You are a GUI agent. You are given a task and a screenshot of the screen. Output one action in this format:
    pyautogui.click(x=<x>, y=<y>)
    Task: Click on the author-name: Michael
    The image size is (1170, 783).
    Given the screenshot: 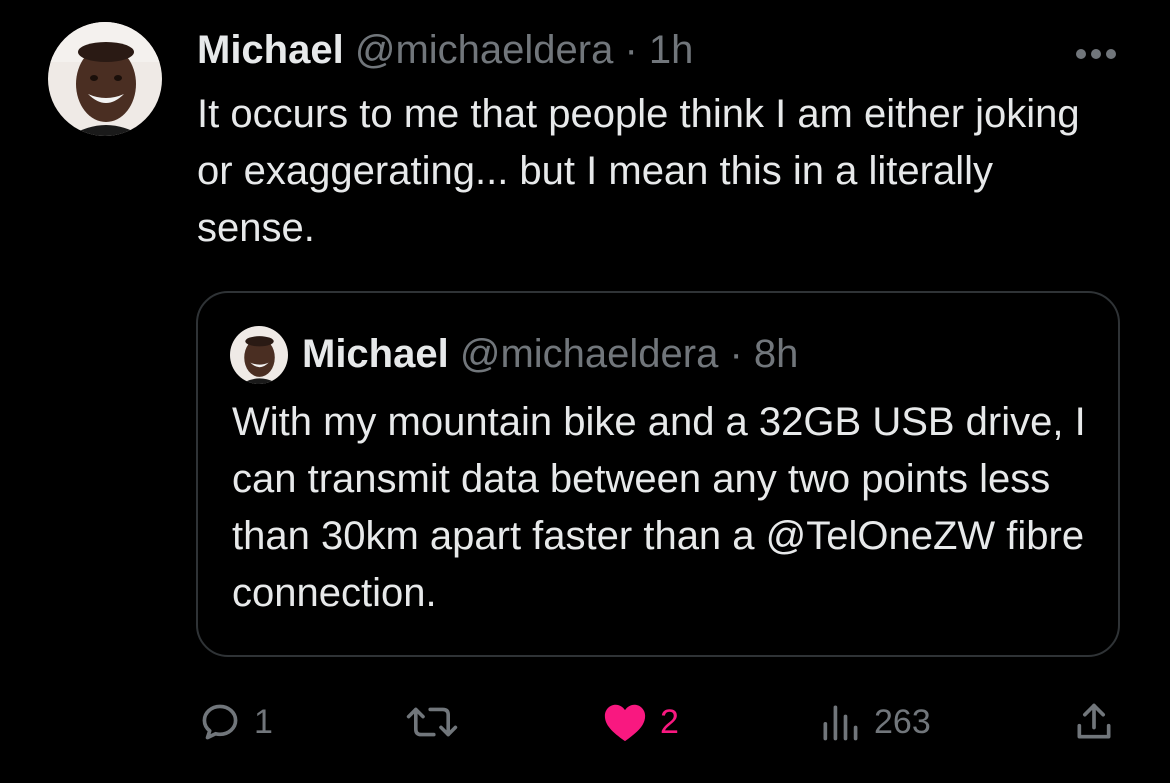 What is the action you would take?
    pyautogui.click(x=270, y=50)
    